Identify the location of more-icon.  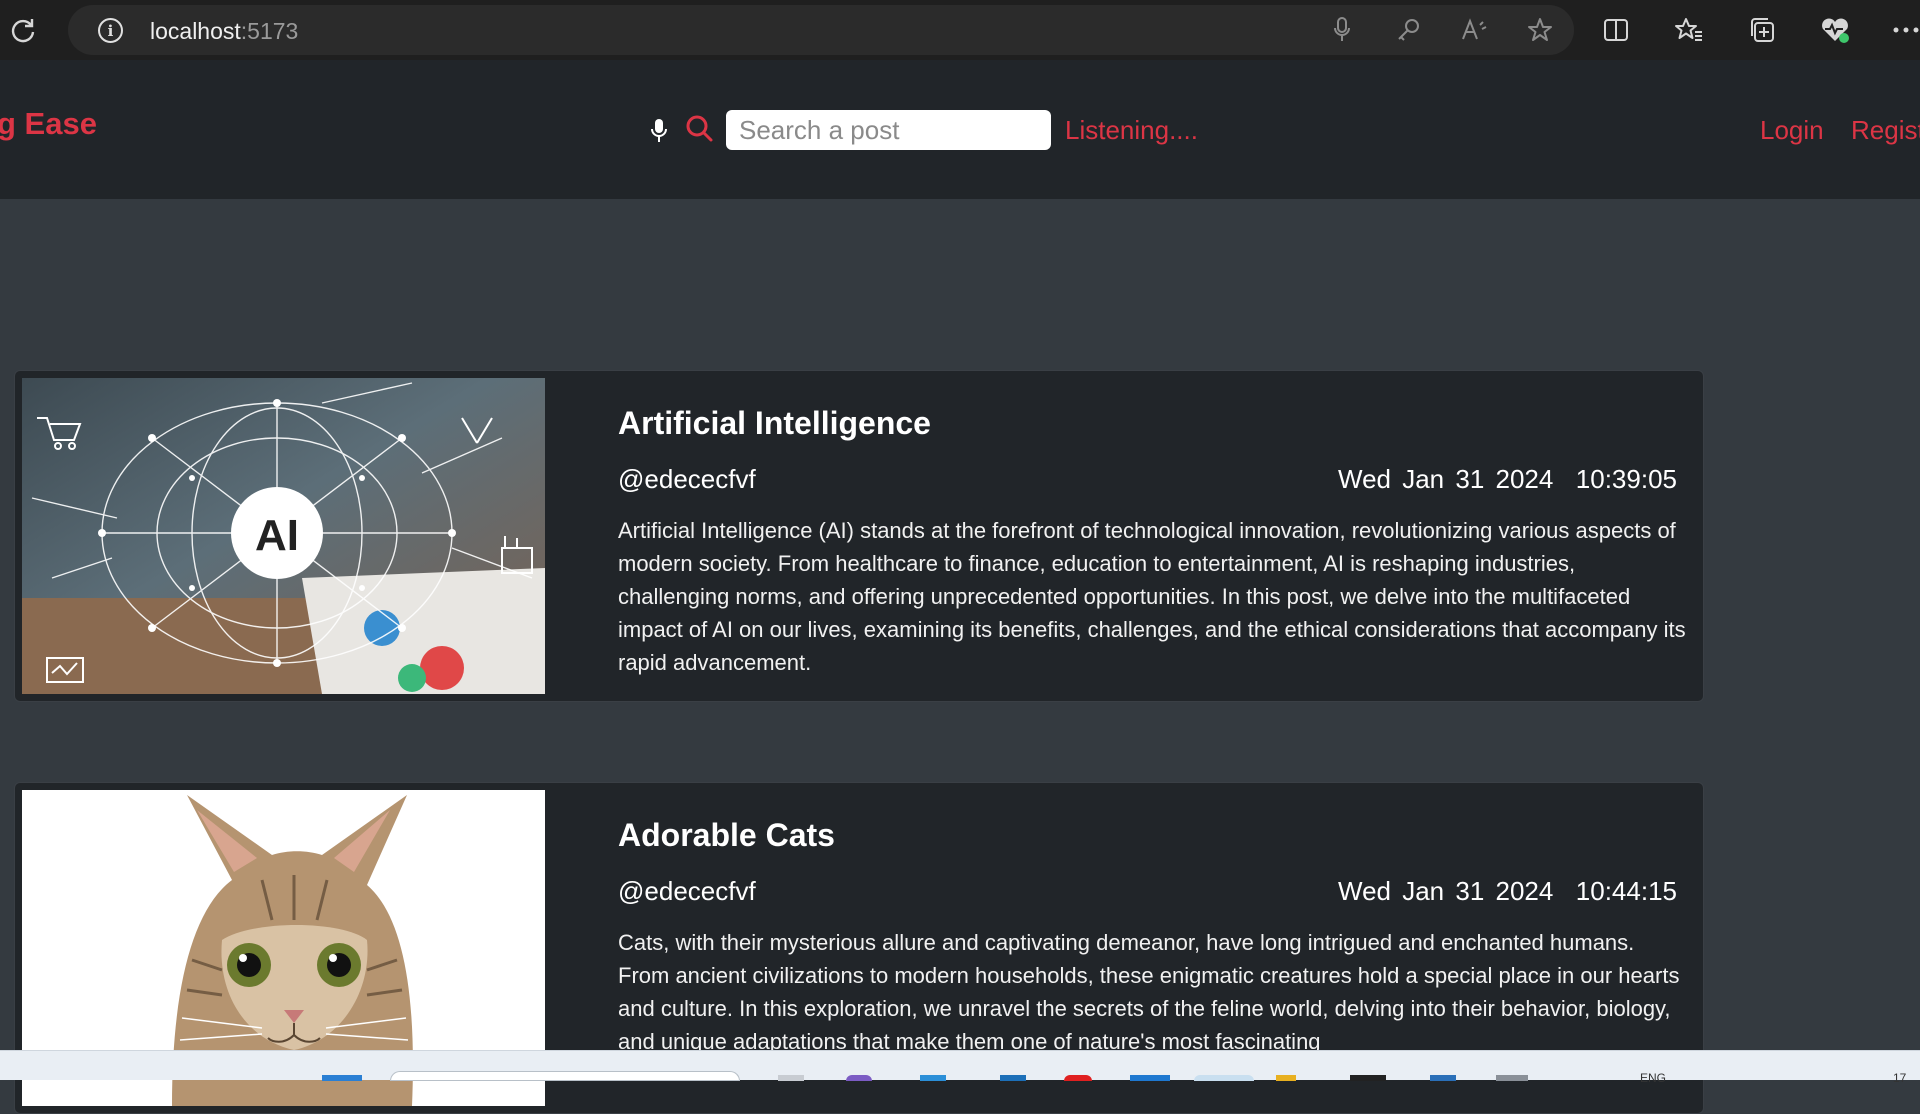
(1903, 30).